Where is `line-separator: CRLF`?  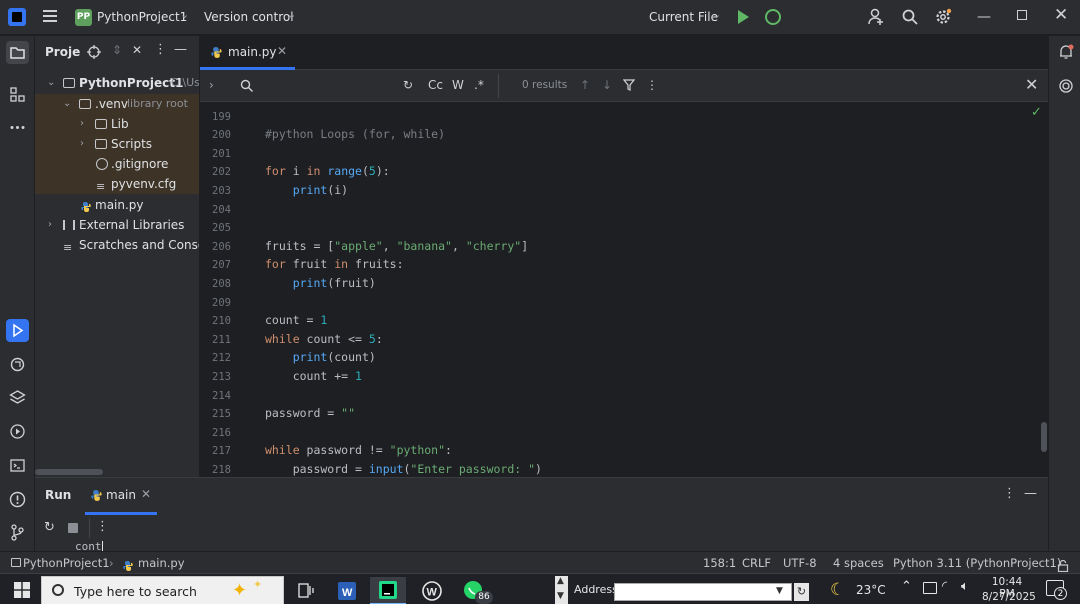 line-separator: CRLF is located at coordinates (756, 563).